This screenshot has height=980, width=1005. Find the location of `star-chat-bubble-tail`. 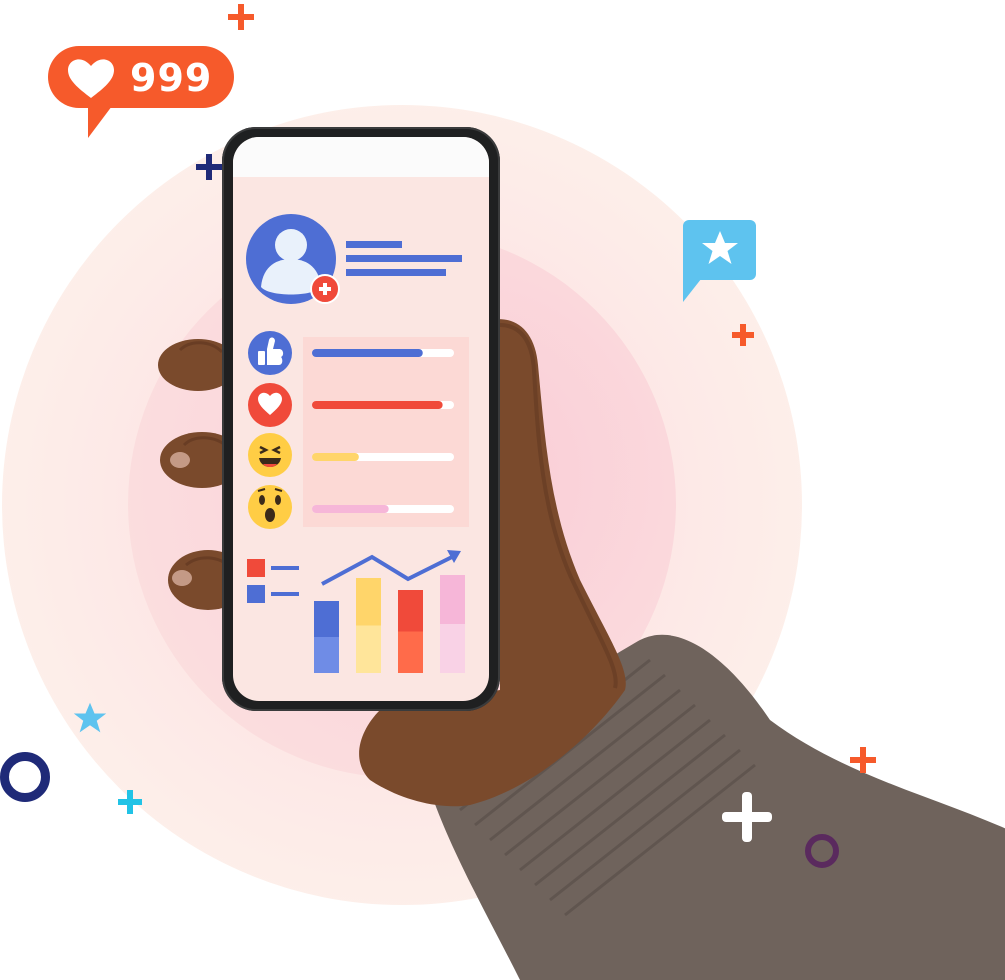

star-chat-bubble-tail is located at coordinates (694, 288).